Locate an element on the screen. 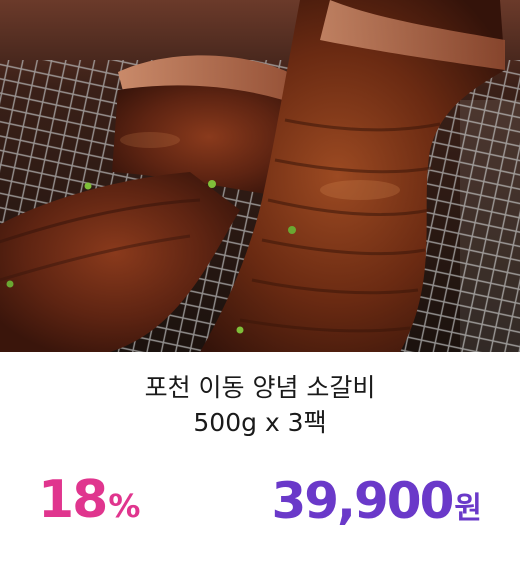 The height and width of the screenshot is (567, 520). discount-value: 18 is located at coordinates (73, 500).